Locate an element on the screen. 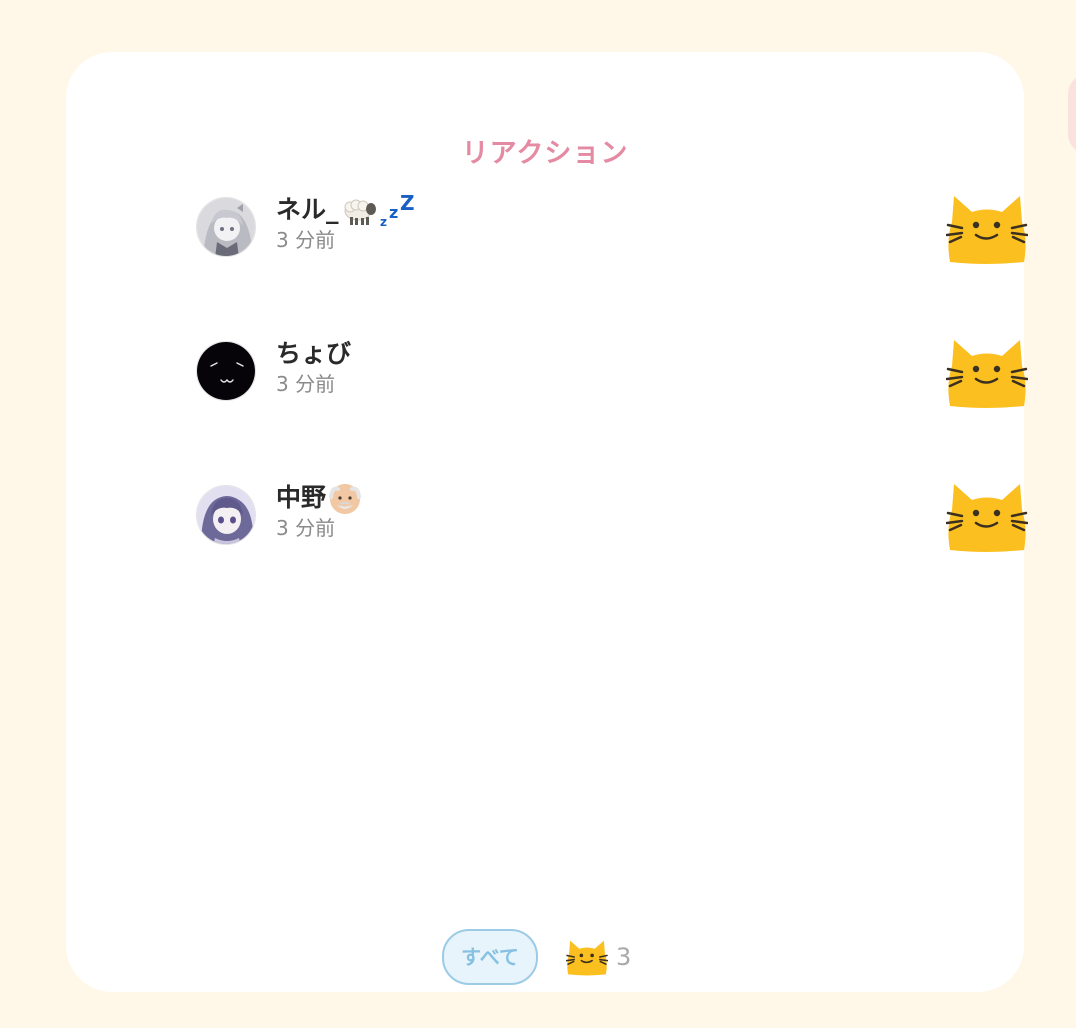  zzz-emoji: z z Z is located at coordinates (397, 211).